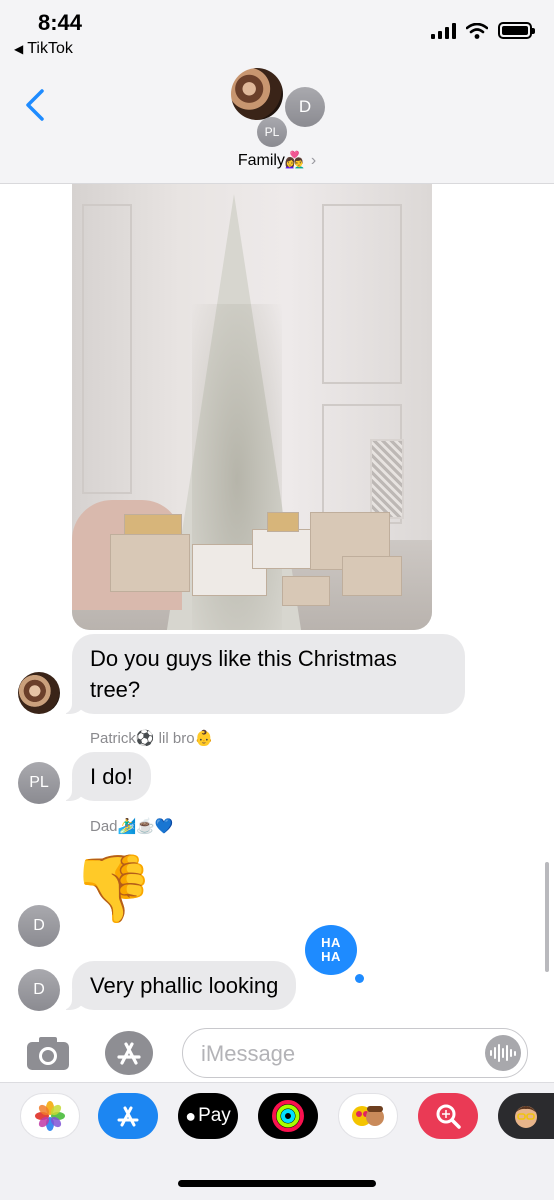 This screenshot has width=554, height=1200. I want to click on message-text: Do you guys like this Christmas tree?, so click(243, 674).